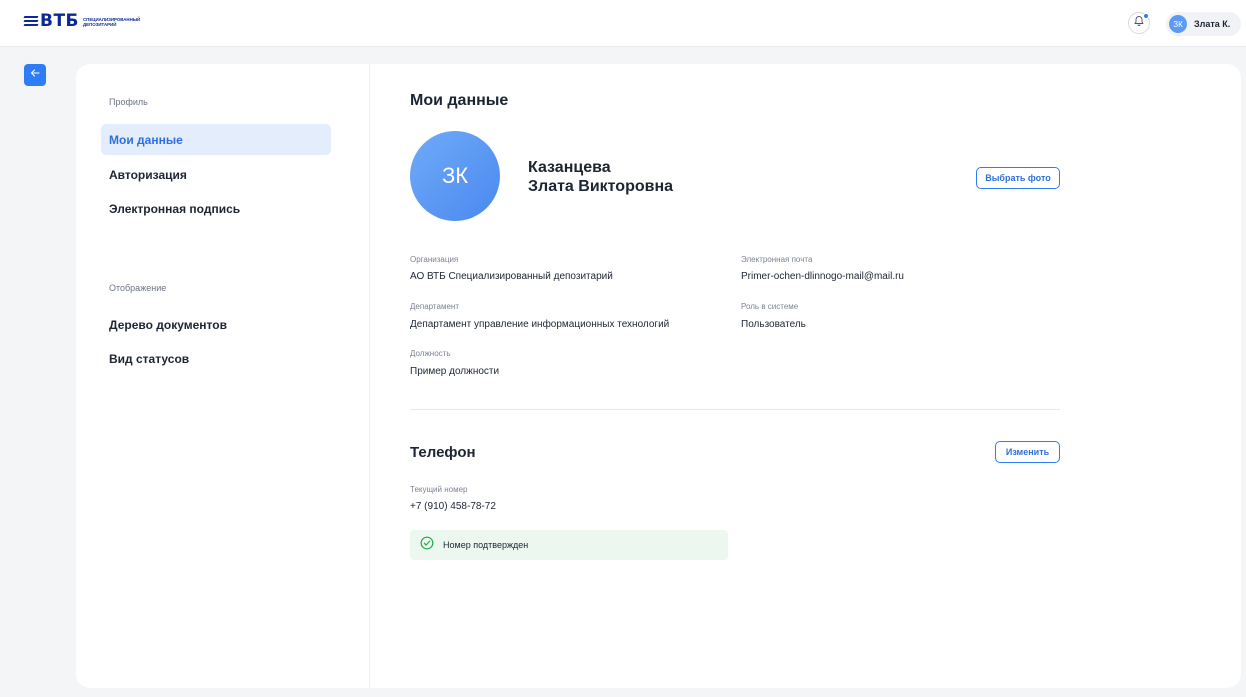 Image resolution: width=1246 pixels, height=697 pixels. What do you see at coordinates (427, 545) in the screenshot?
I see `check-circle-icon` at bounding box center [427, 545].